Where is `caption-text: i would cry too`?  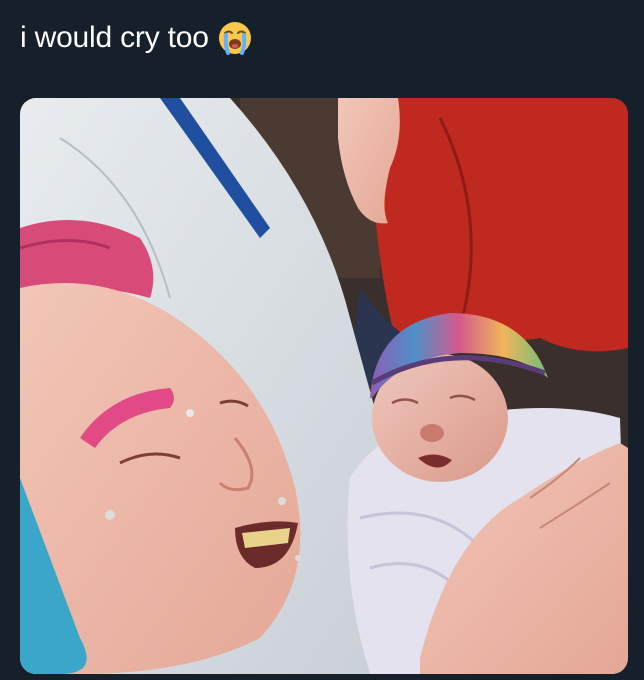 caption-text: i would cry too is located at coordinates (114, 37).